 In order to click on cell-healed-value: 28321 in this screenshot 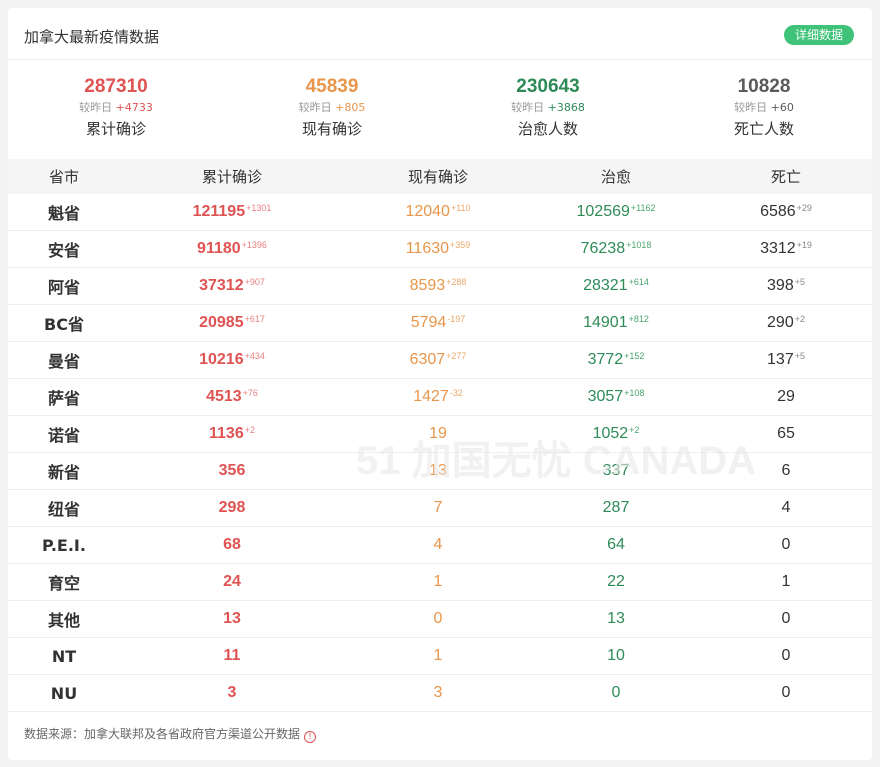, I will do `click(605, 285)`.